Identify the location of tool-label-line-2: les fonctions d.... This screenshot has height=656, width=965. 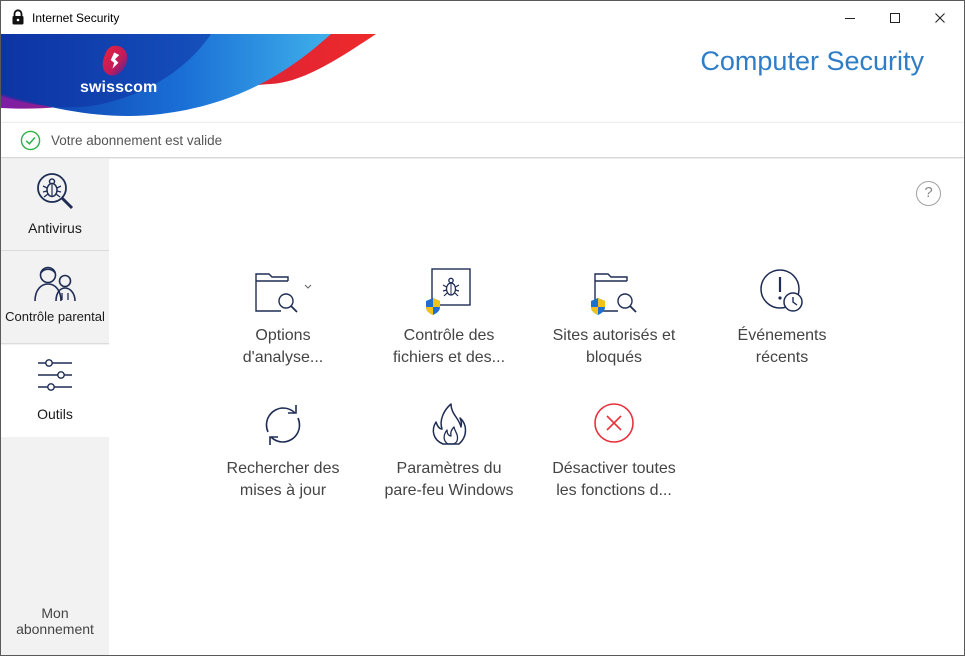
(614, 490).